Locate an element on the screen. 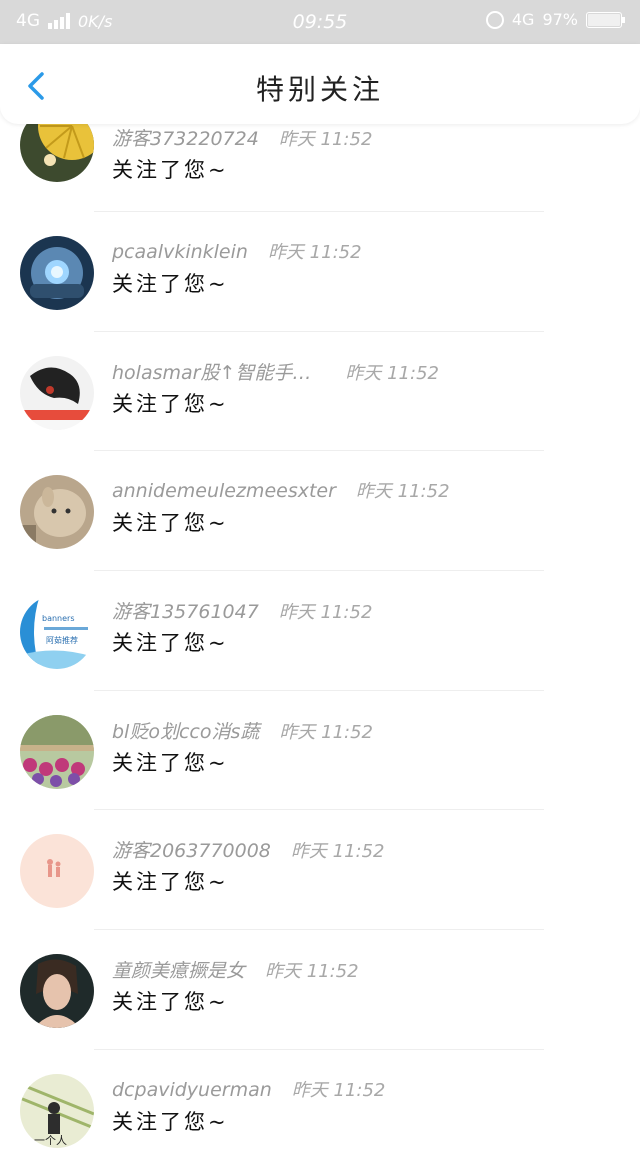  battery-percent: 97% is located at coordinates (560, 19).